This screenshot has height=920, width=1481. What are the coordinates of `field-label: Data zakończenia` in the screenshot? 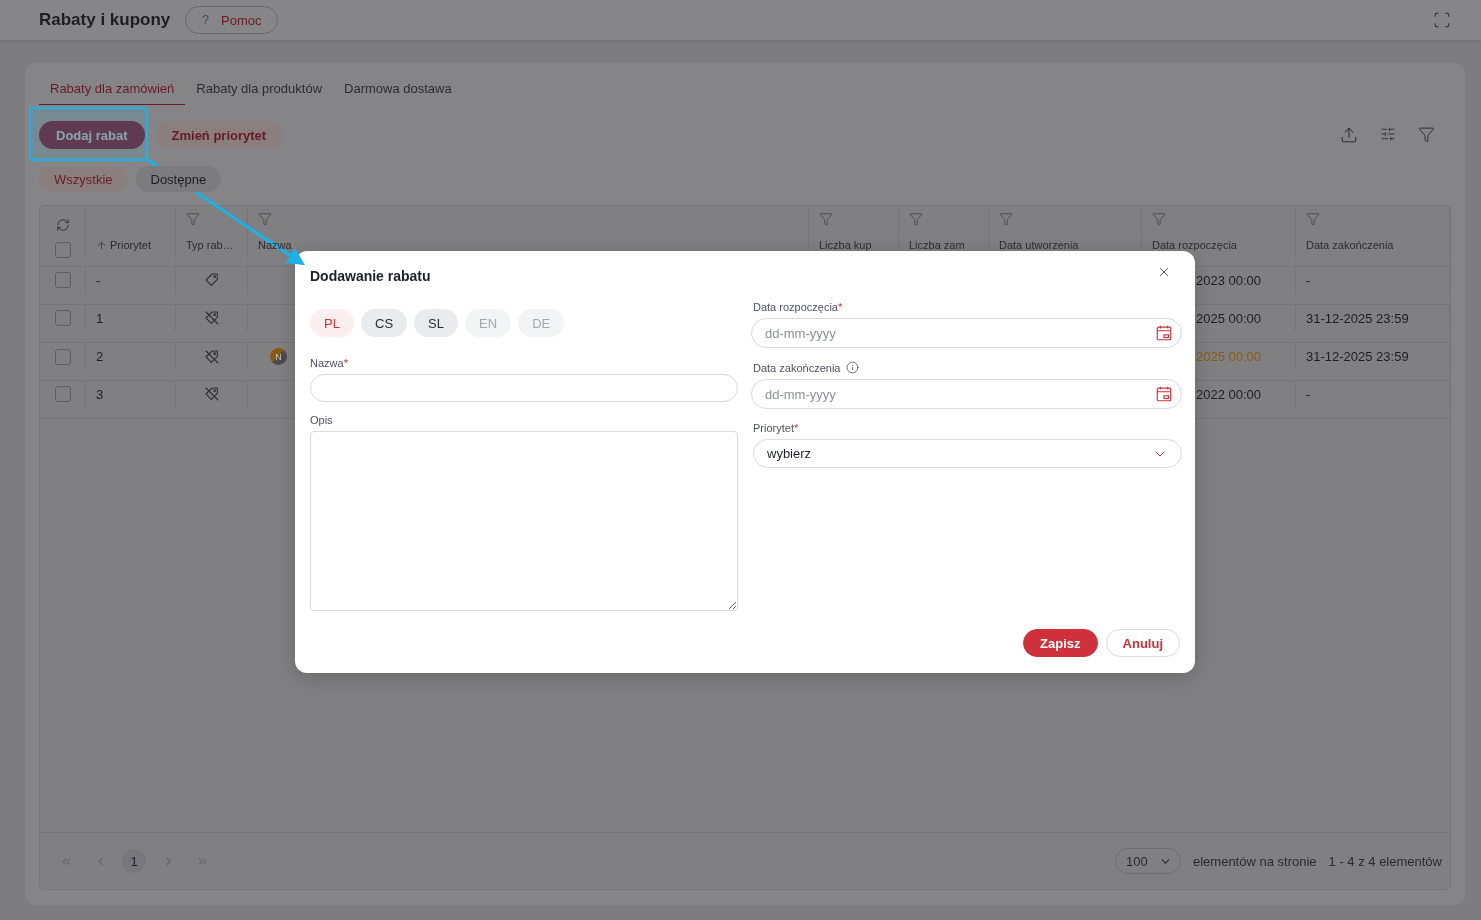 It's located at (797, 367).